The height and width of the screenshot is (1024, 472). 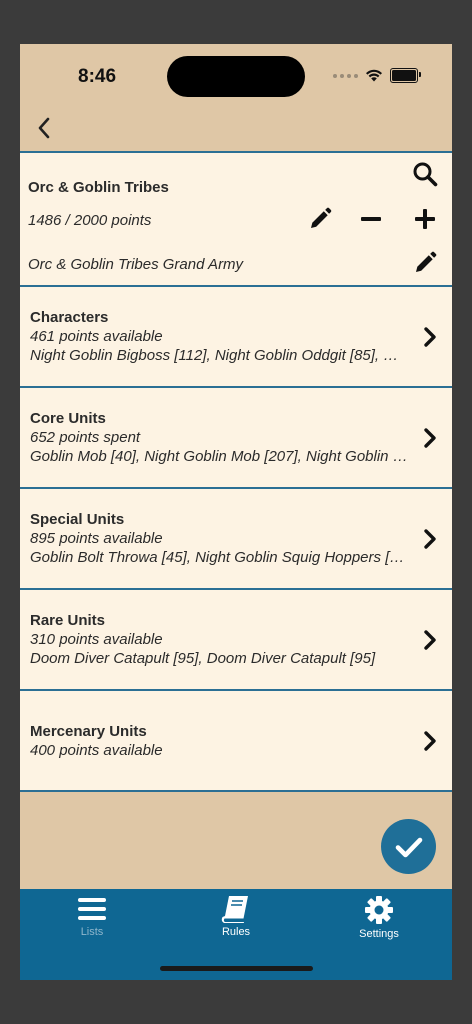 I want to click on back-button, so click(x=44, y=128).